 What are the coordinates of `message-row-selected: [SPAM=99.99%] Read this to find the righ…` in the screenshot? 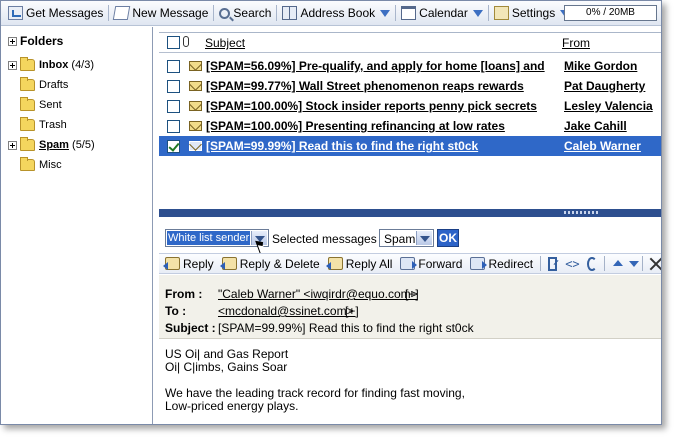 It's located at (410, 146).